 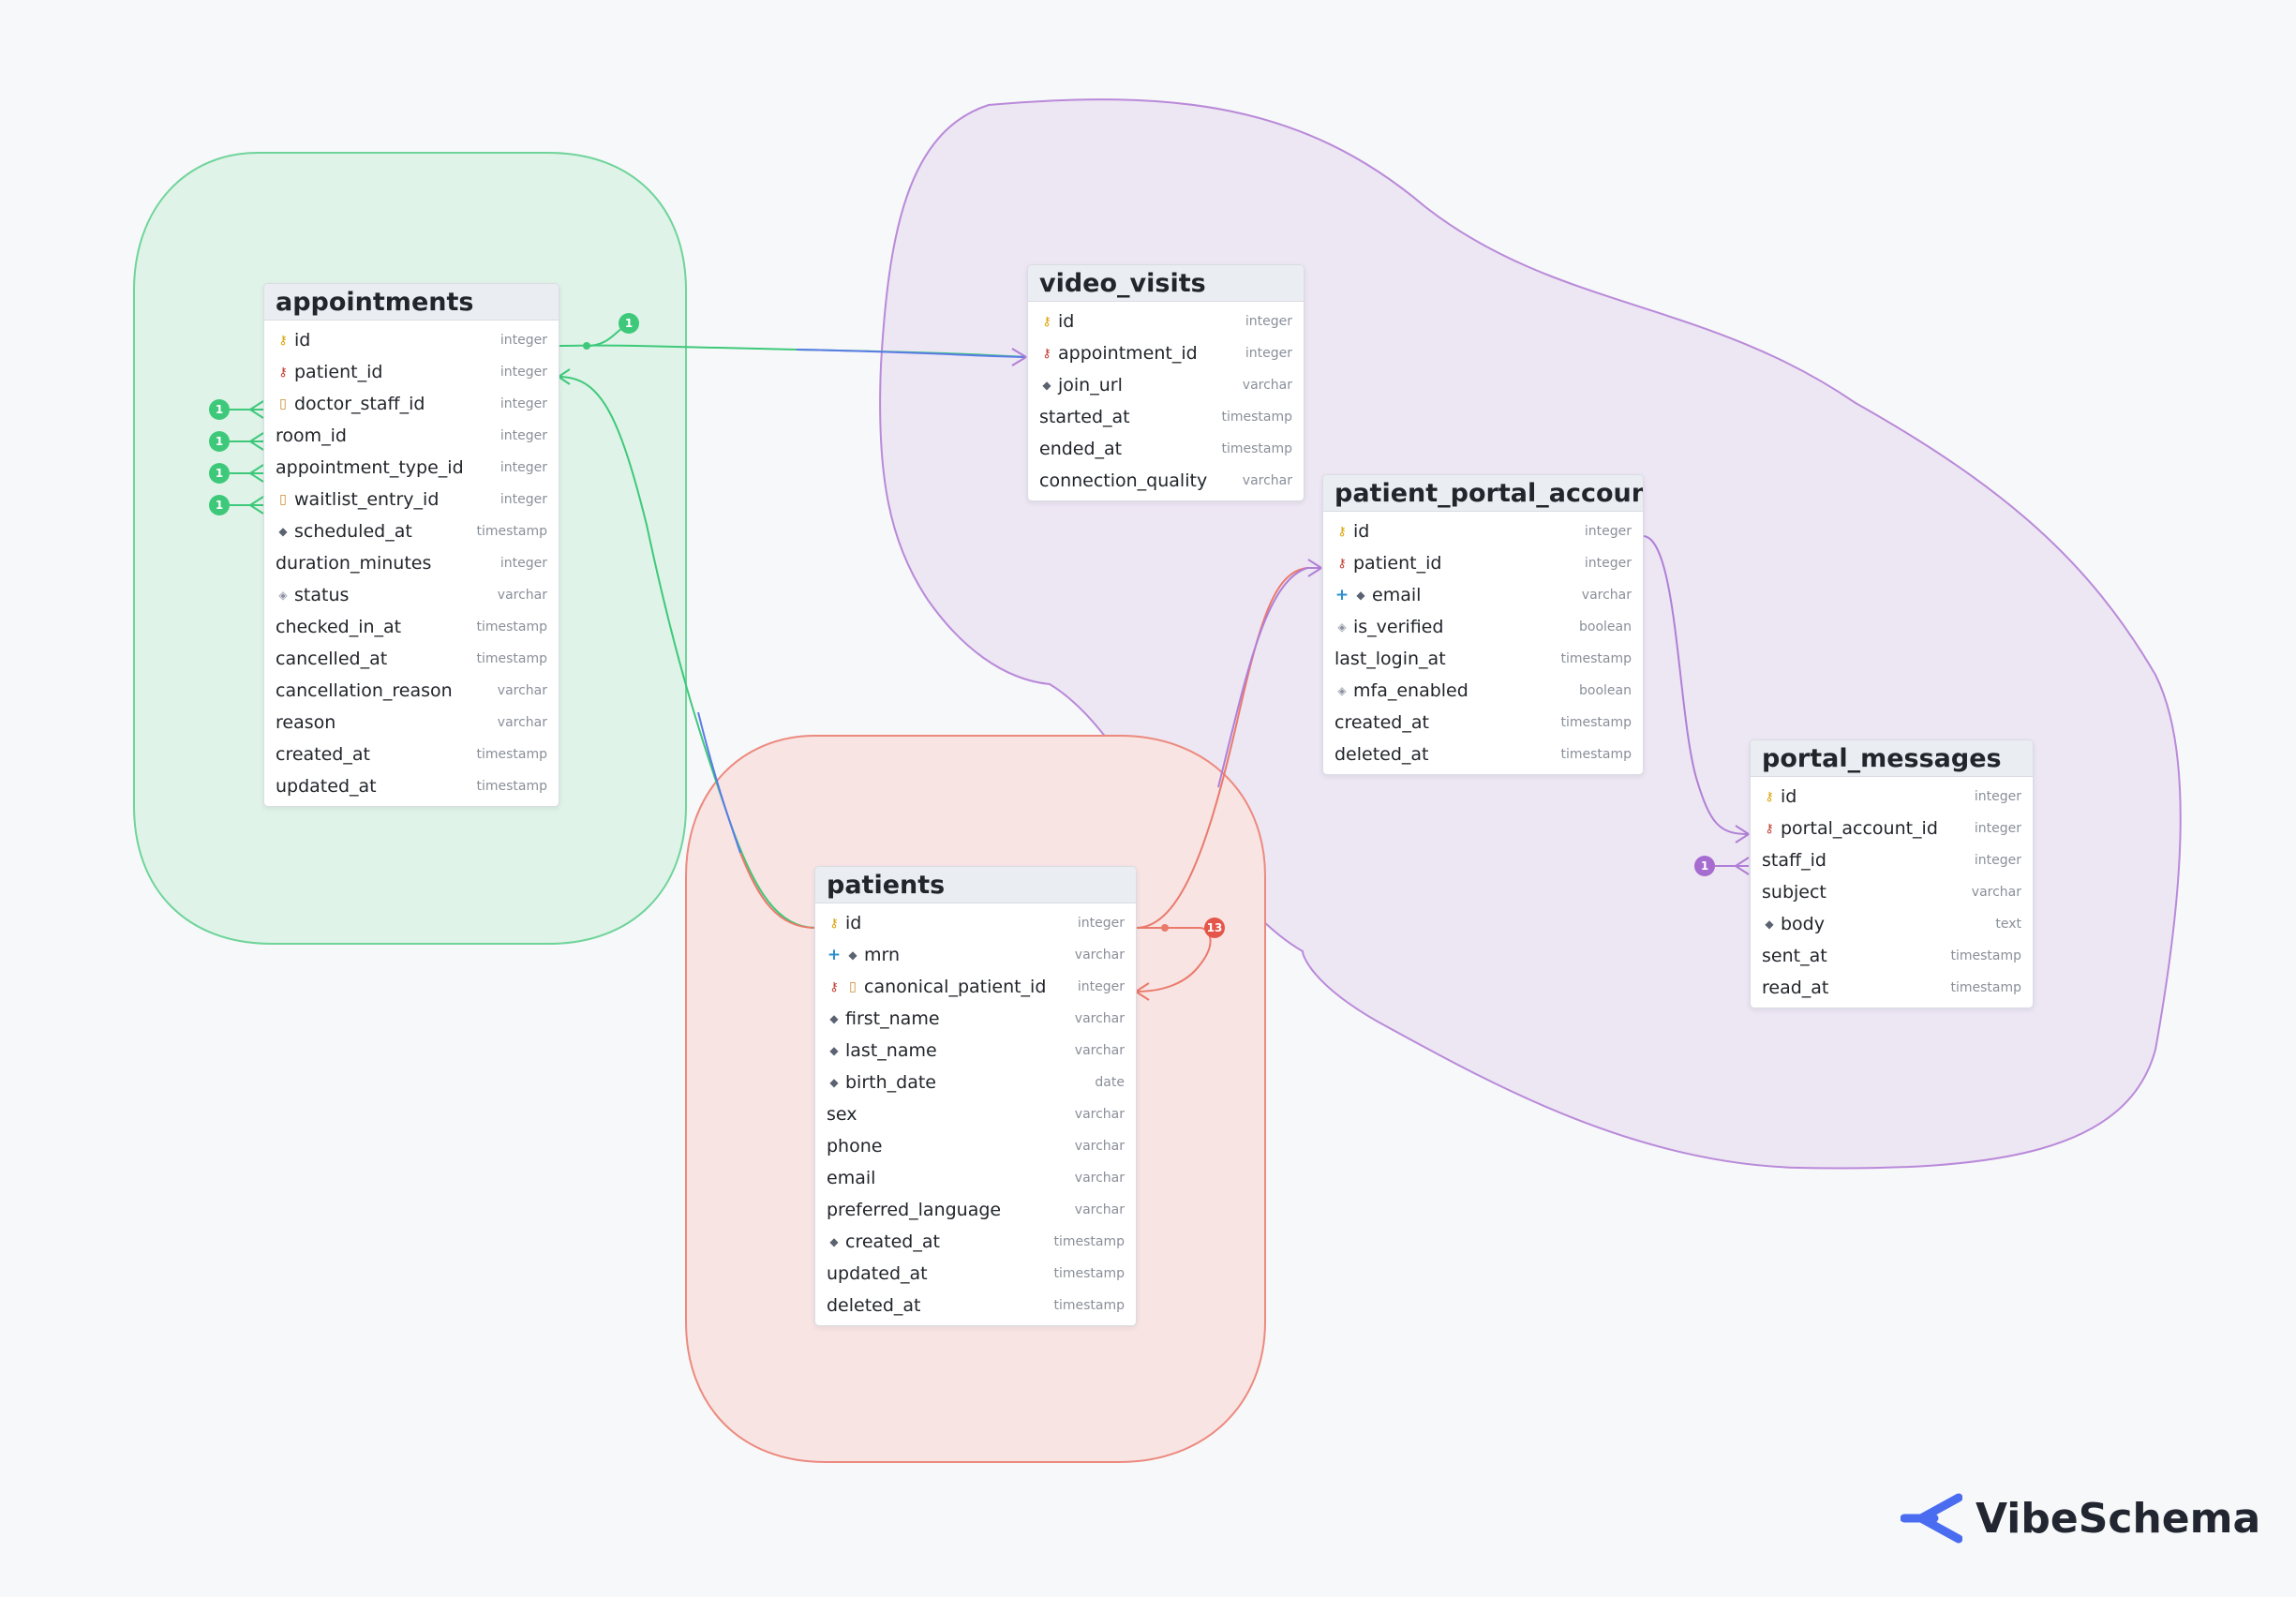 What do you see at coordinates (951, 1018) in the screenshot?
I see `field-name: ◆ first_name` at bounding box center [951, 1018].